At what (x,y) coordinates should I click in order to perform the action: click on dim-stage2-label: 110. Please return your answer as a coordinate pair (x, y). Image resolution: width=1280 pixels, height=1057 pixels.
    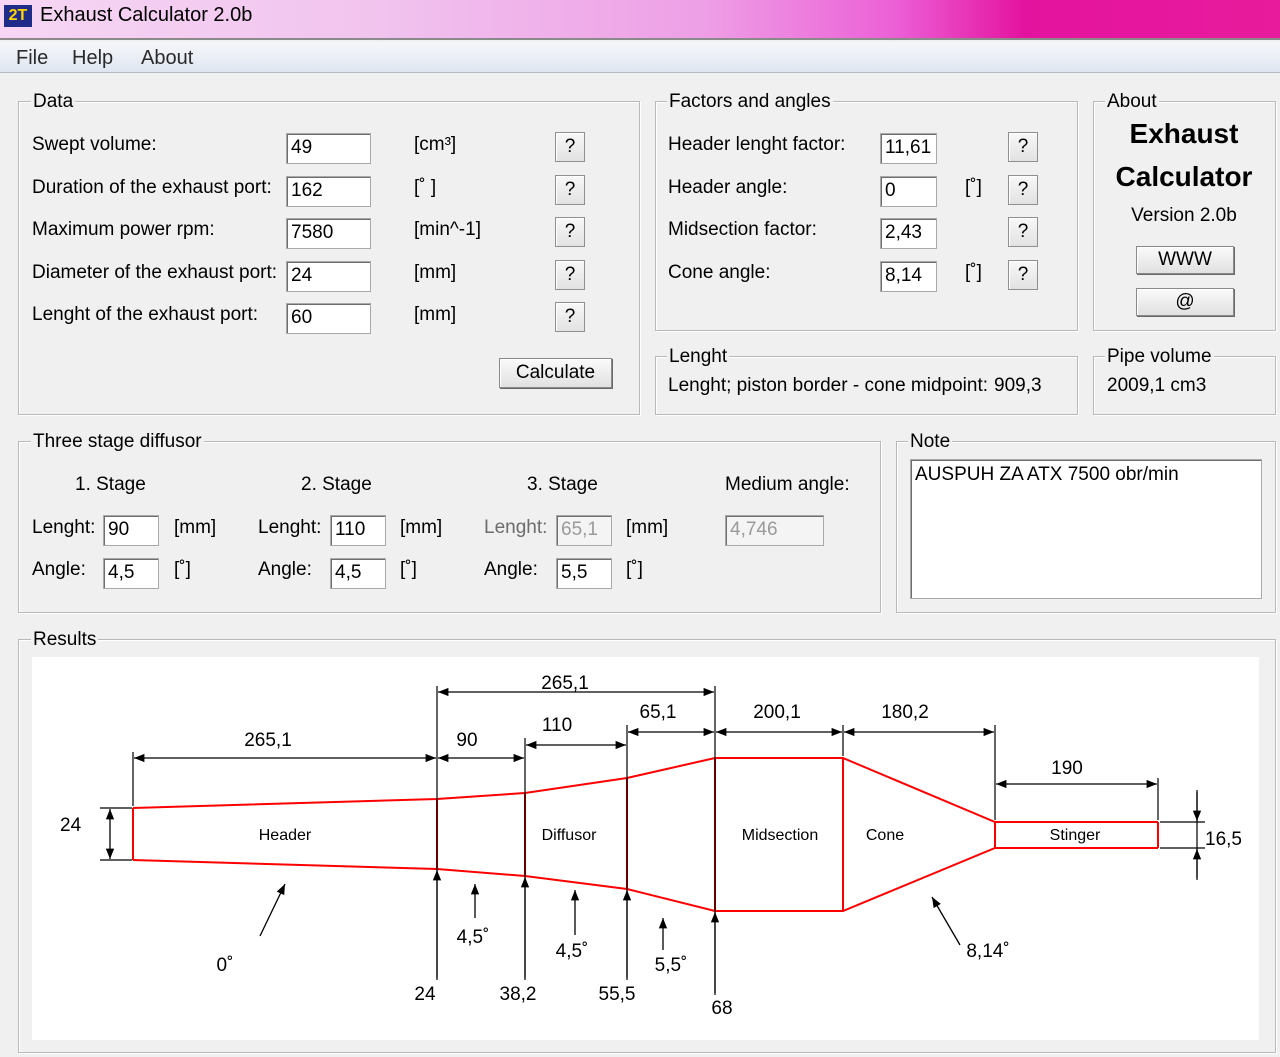
    Looking at the image, I should click on (557, 725).